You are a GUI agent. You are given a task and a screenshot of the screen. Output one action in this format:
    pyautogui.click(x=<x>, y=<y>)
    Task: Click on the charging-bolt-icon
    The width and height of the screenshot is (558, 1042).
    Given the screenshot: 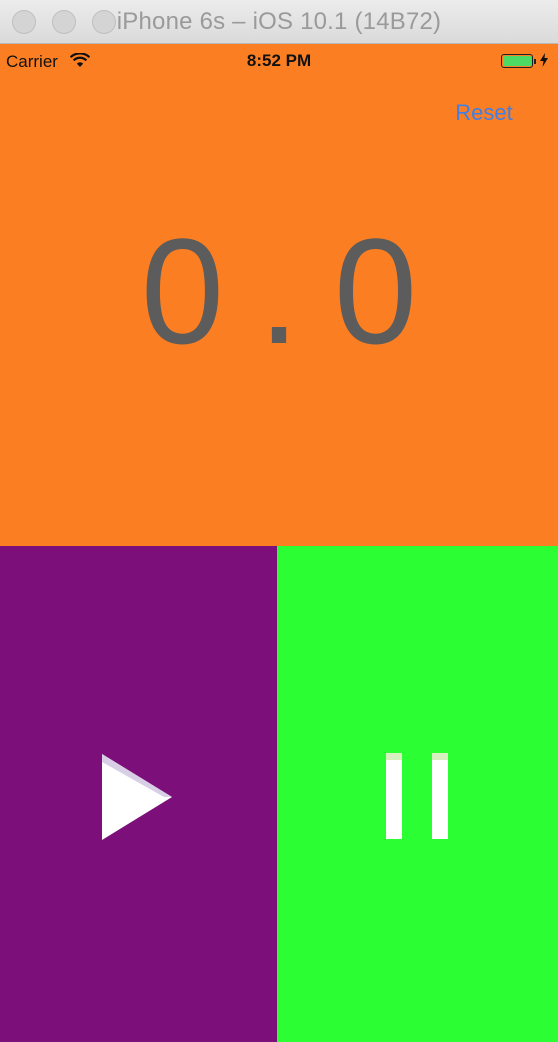 What is the action you would take?
    pyautogui.click(x=544, y=60)
    